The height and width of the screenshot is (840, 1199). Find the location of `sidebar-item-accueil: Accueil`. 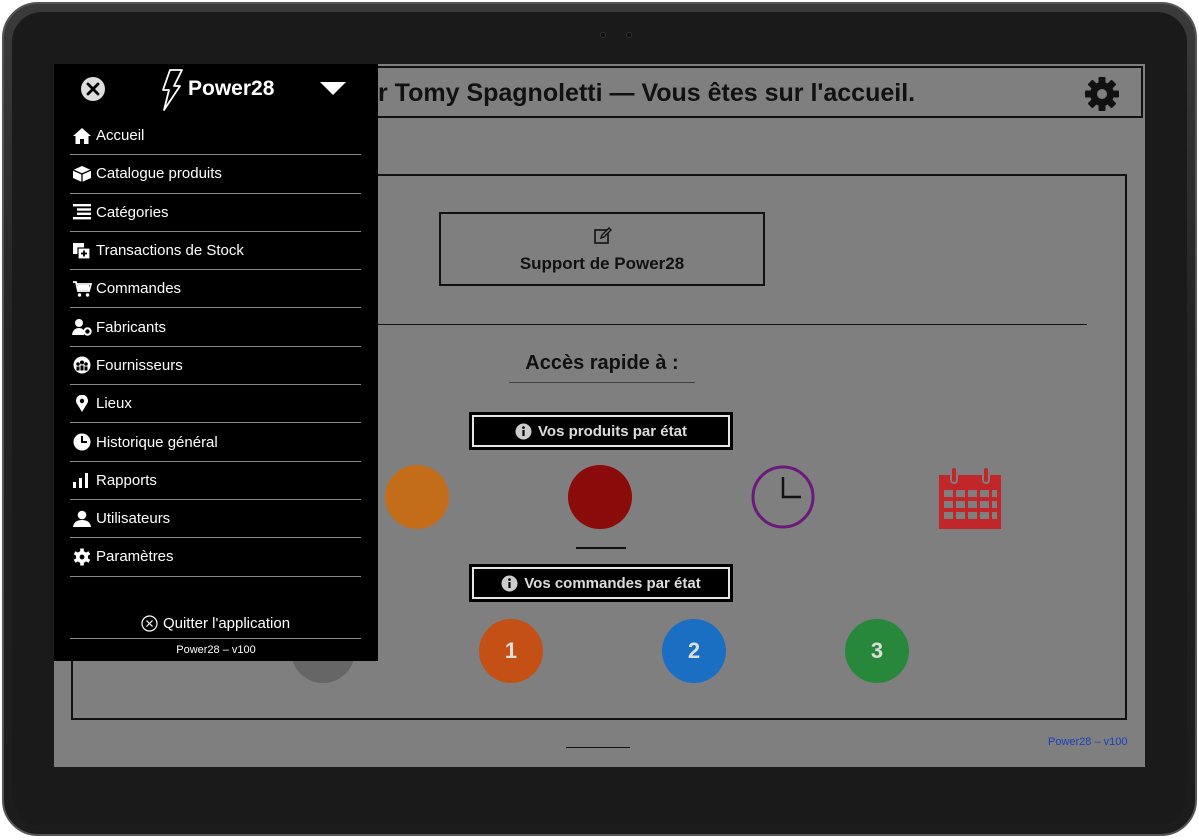

sidebar-item-accueil: Accueil is located at coordinates (215, 136).